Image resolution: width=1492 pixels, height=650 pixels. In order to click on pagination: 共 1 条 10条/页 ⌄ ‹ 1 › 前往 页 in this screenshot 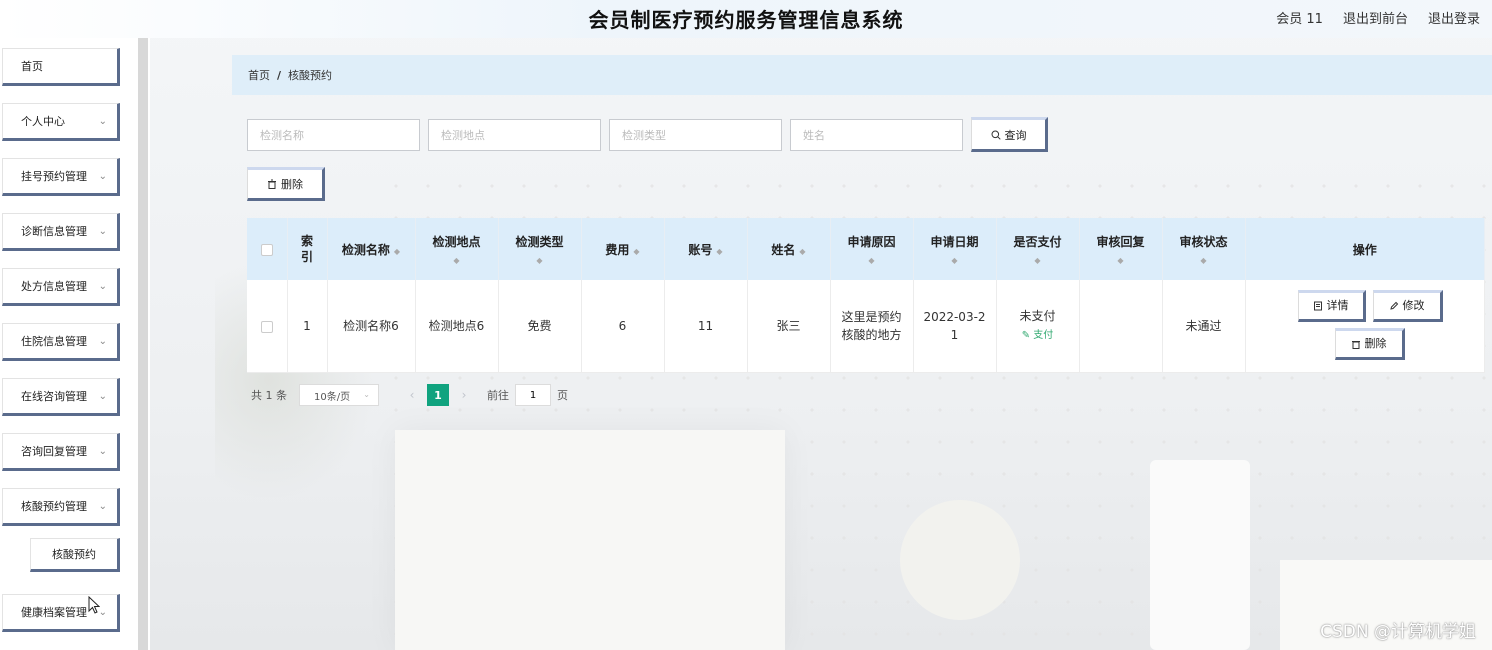, I will do `click(409, 395)`.